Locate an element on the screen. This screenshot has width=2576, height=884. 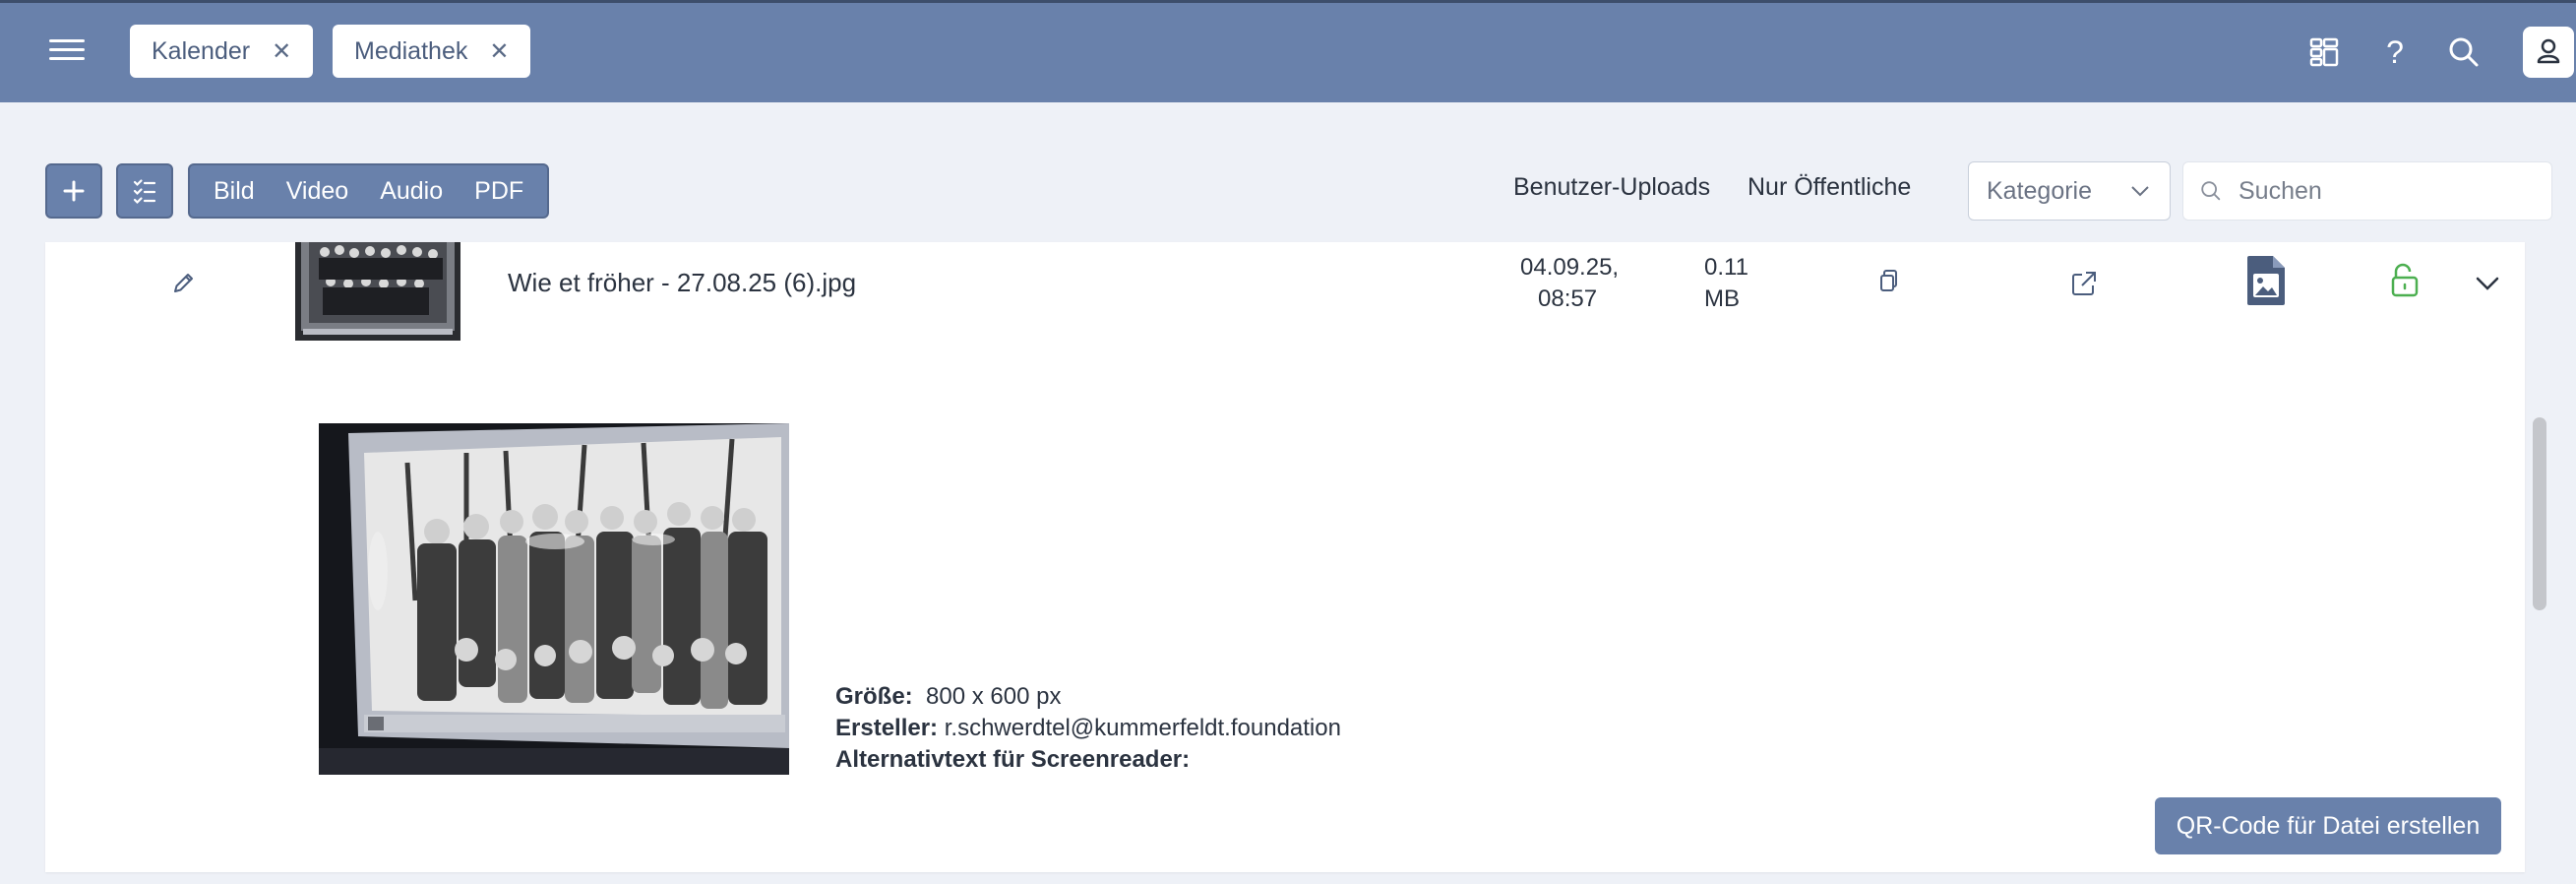
media-type-filter: Bild Video Audio PDF is located at coordinates (369, 191).